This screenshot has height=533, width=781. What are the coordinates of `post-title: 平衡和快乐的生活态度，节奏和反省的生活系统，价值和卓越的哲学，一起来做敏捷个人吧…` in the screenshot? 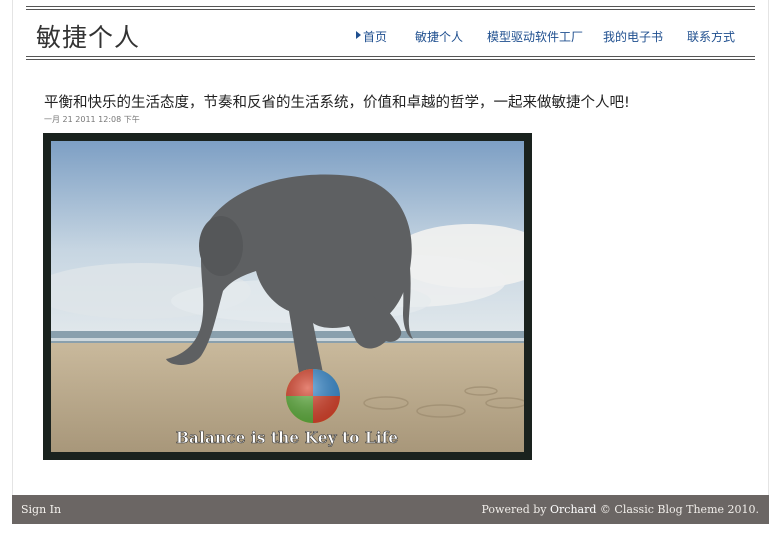 It's located at (337, 101).